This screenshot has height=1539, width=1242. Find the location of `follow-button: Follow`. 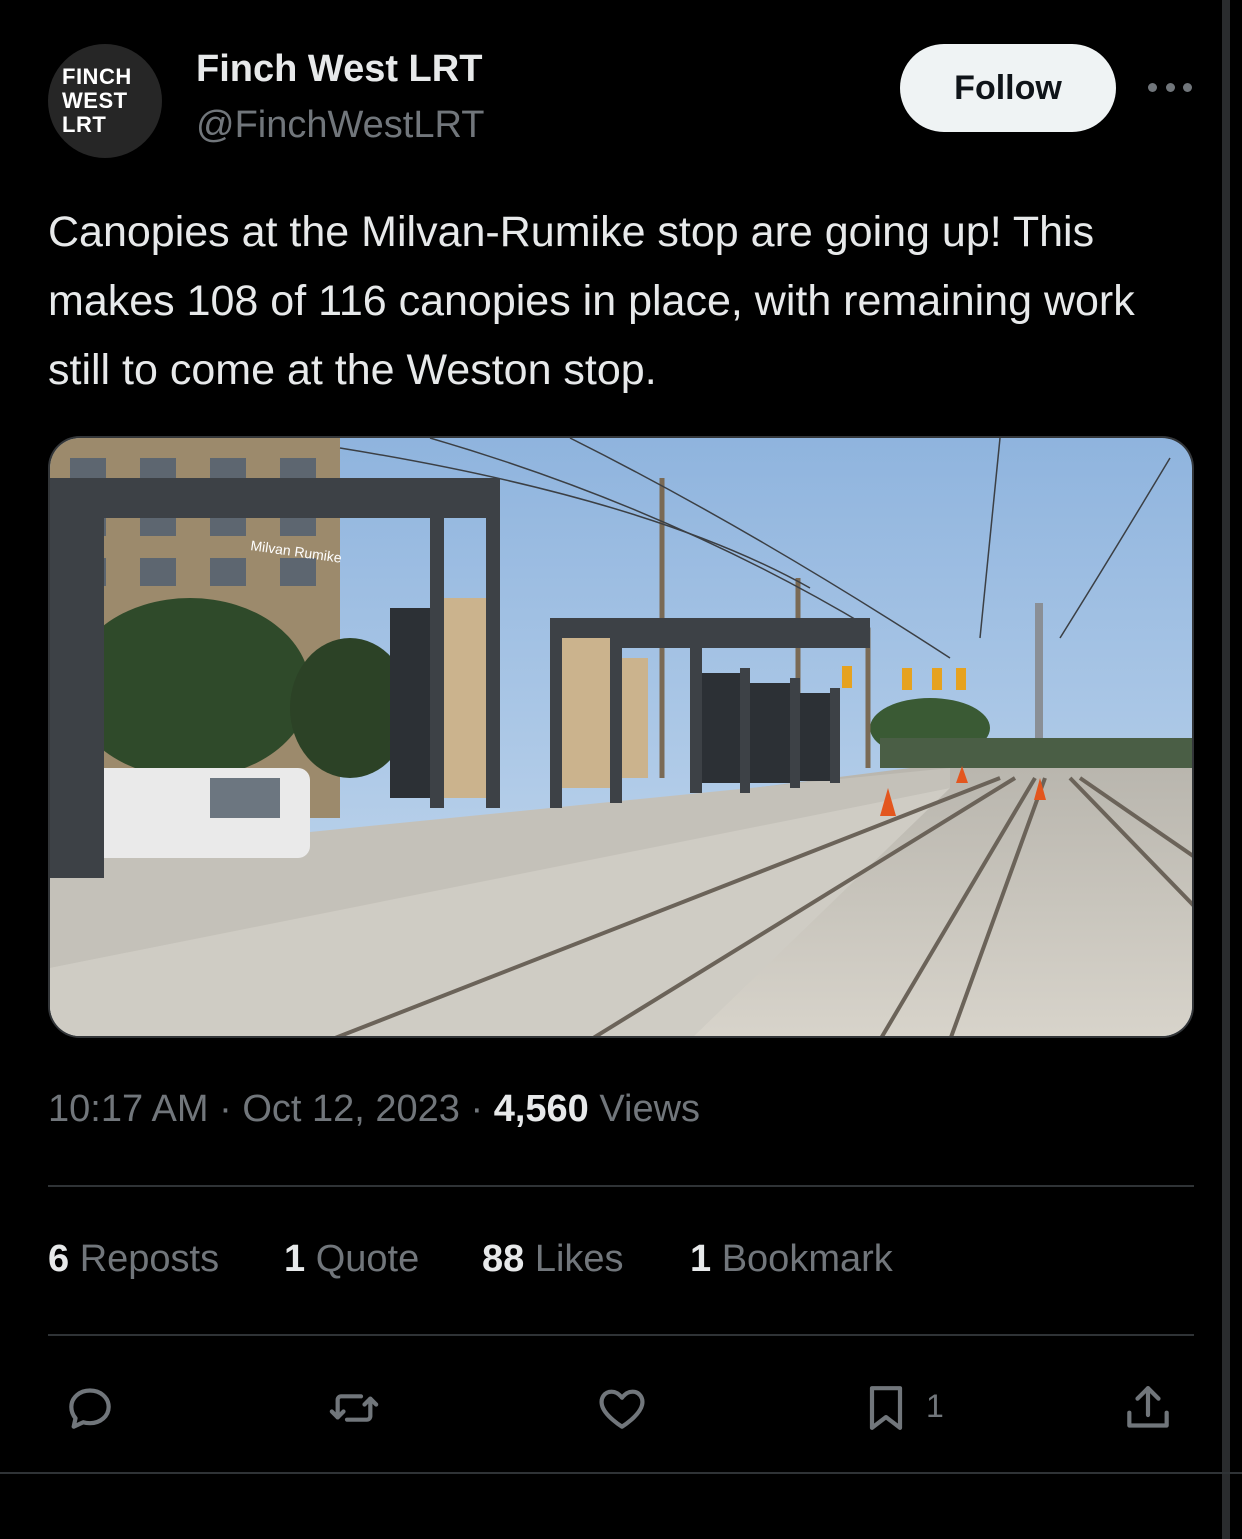

follow-button: Follow is located at coordinates (1008, 88).